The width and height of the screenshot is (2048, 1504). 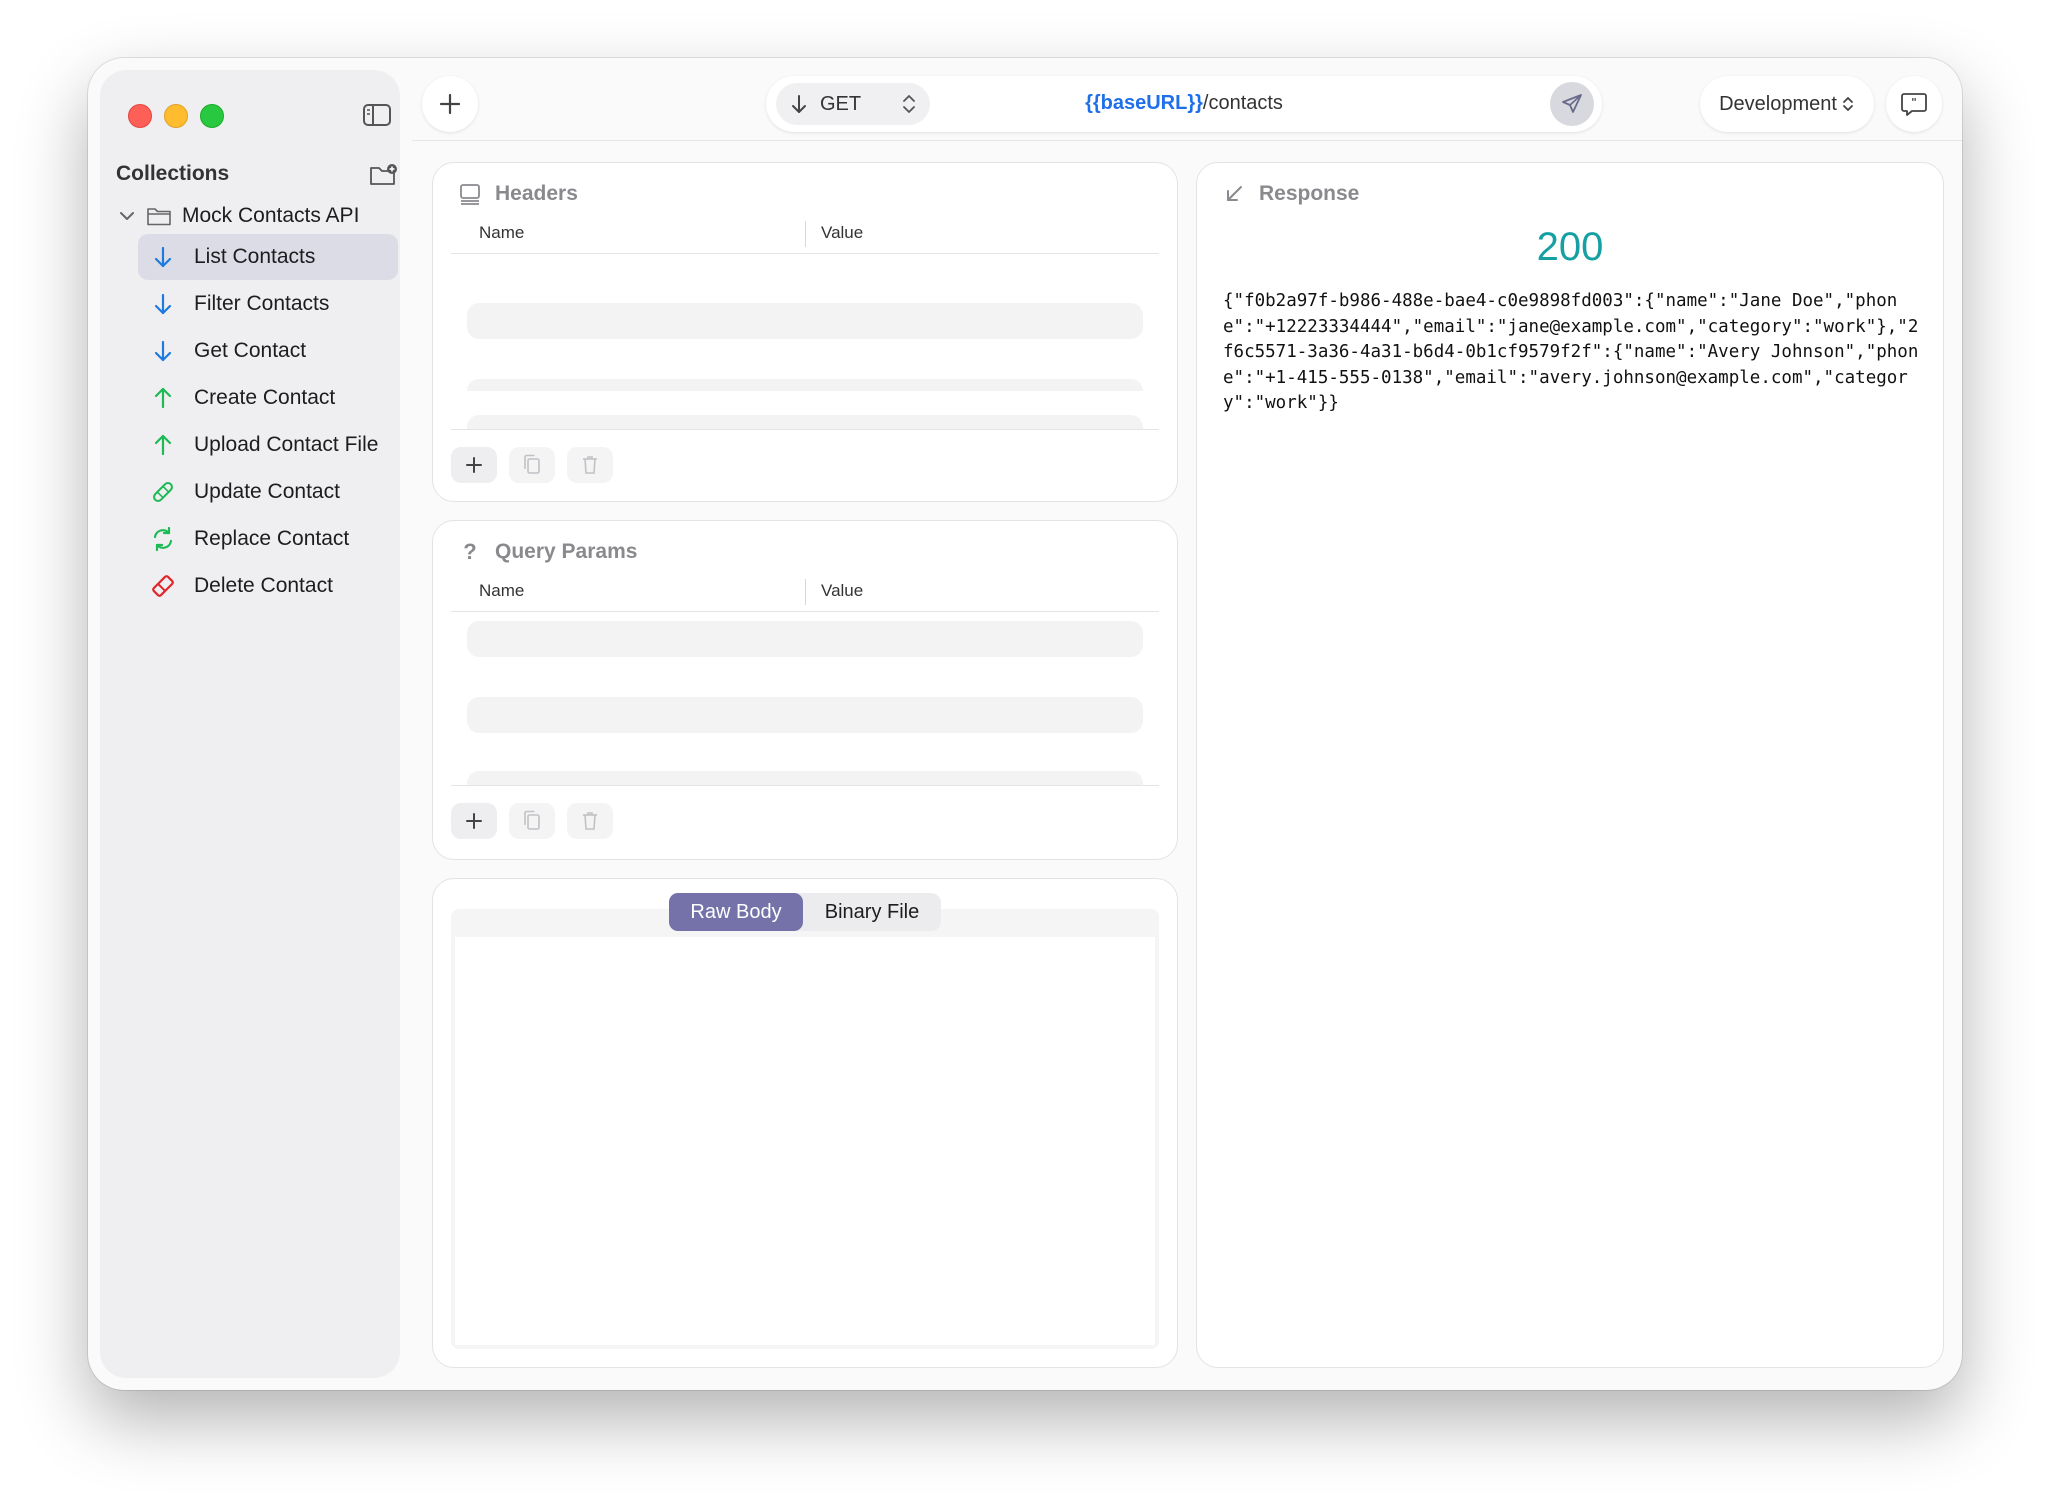 What do you see at coordinates (263, 585) in the screenshot?
I see `sidebar-item-label: Delete Contact` at bounding box center [263, 585].